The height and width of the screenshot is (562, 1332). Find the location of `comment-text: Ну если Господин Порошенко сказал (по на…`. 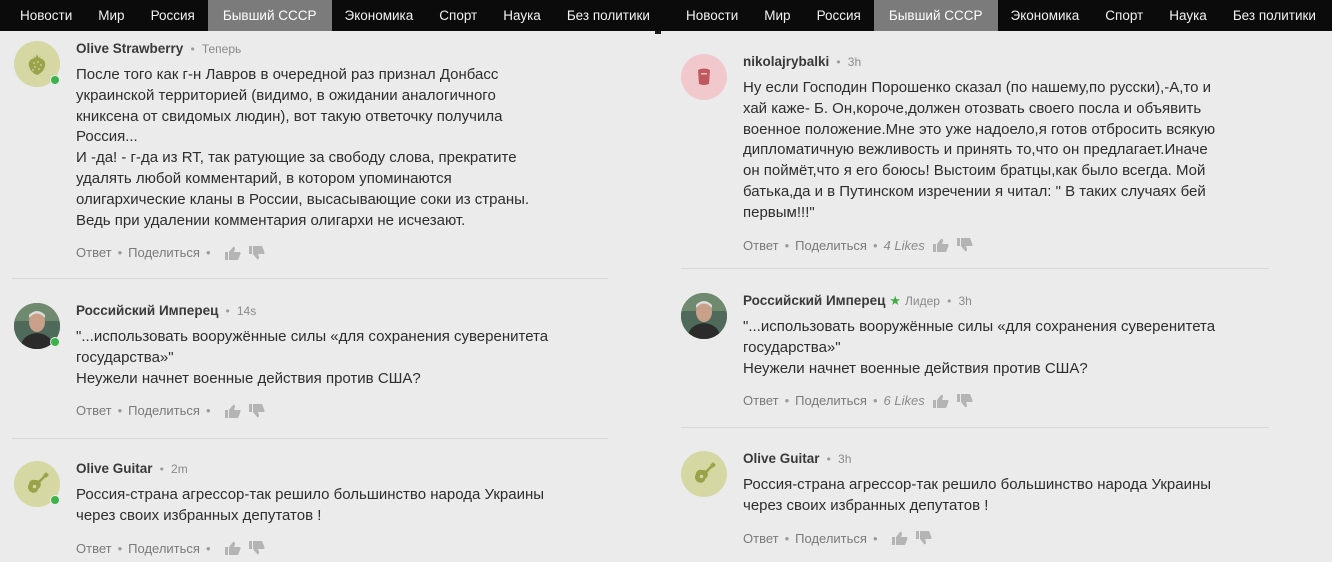

comment-text: Ну если Господин Порошенко сказал (по на… is located at coordinates (979, 150).